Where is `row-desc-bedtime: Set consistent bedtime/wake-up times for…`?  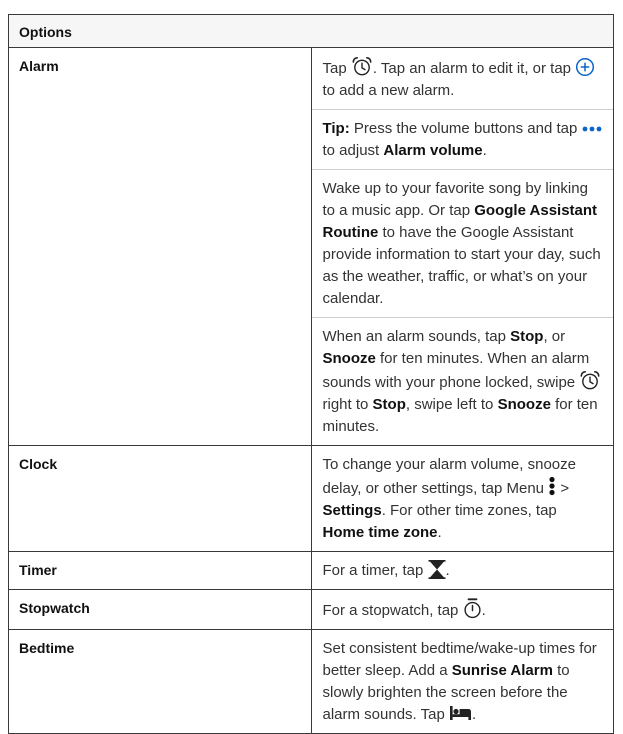
row-desc-bedtime: Set consistent bedtime/wake-up times for… is located at coordinates (462, 681).